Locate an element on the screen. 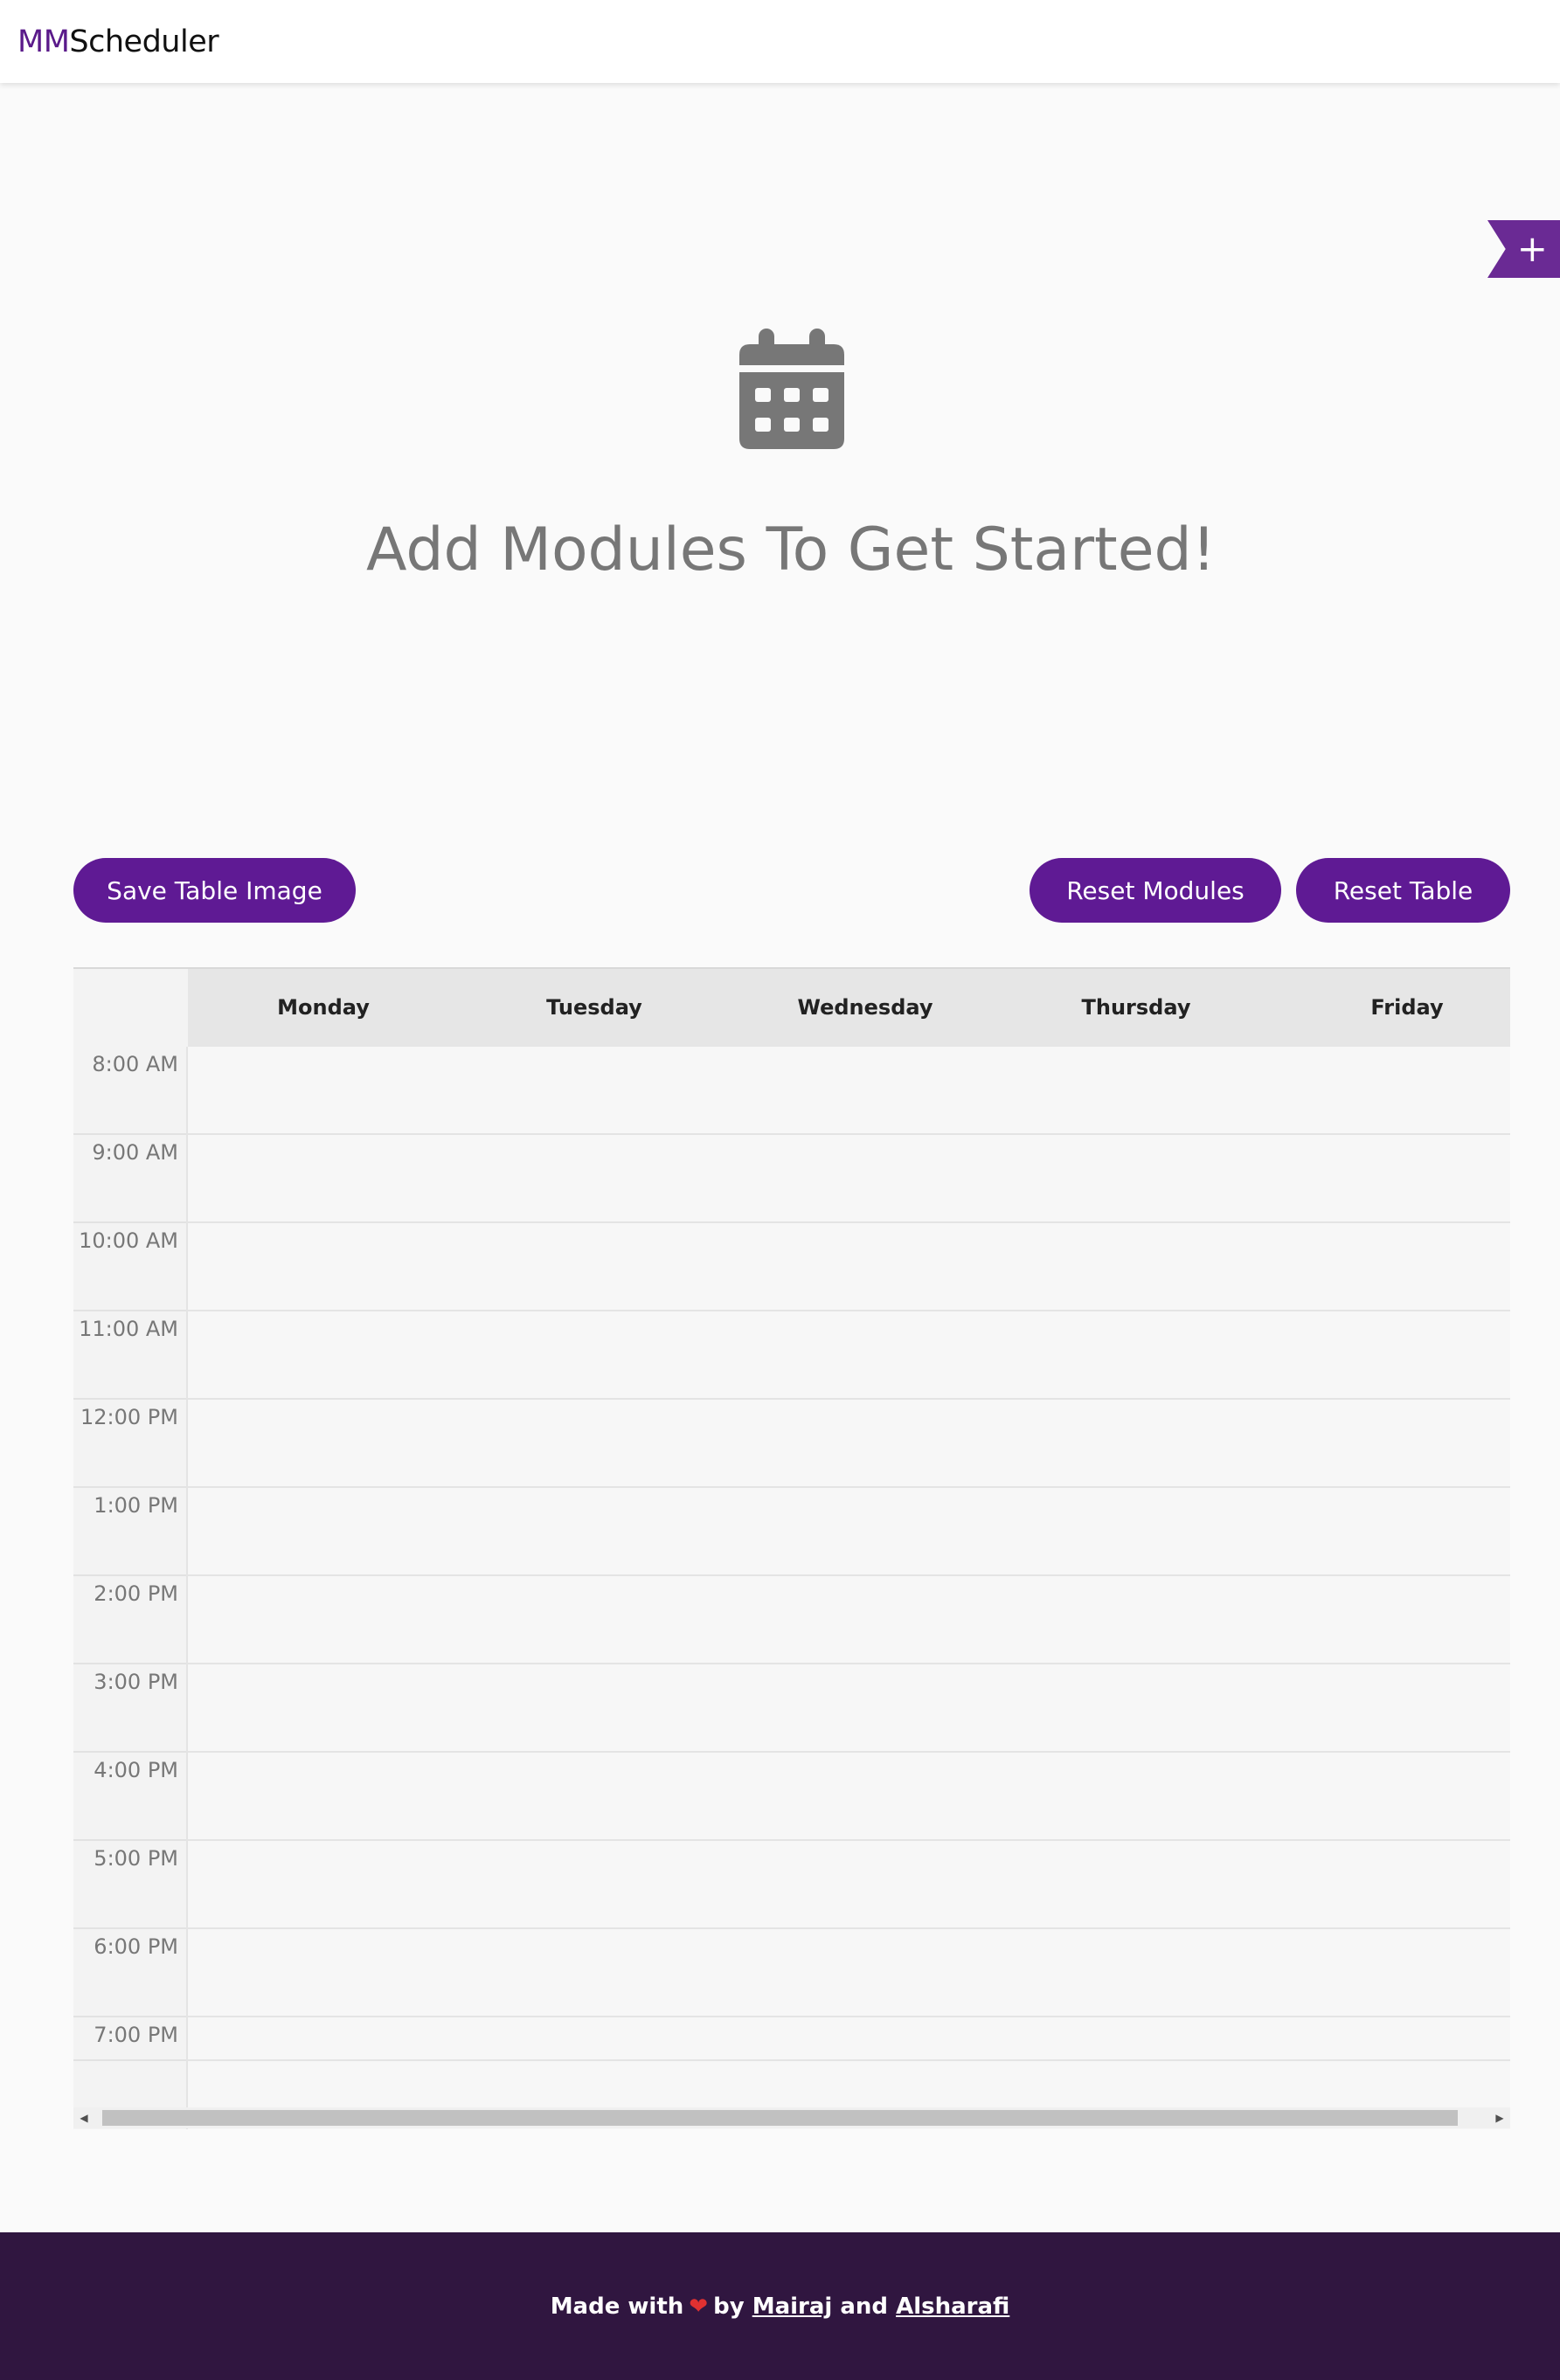 The width and height of the screenshot is (1560, 2380). logo-prefix: MM is located at coordinates (43, 41).